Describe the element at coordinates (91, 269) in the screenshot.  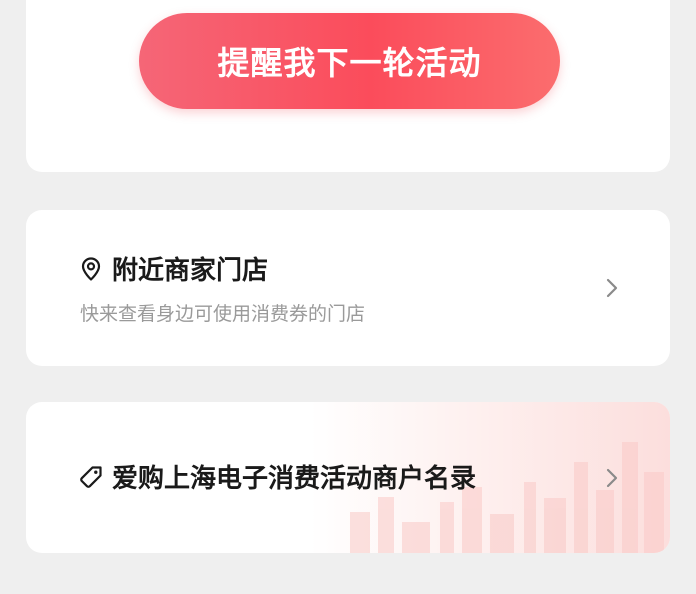
I see `location-pin-icon` at that location.